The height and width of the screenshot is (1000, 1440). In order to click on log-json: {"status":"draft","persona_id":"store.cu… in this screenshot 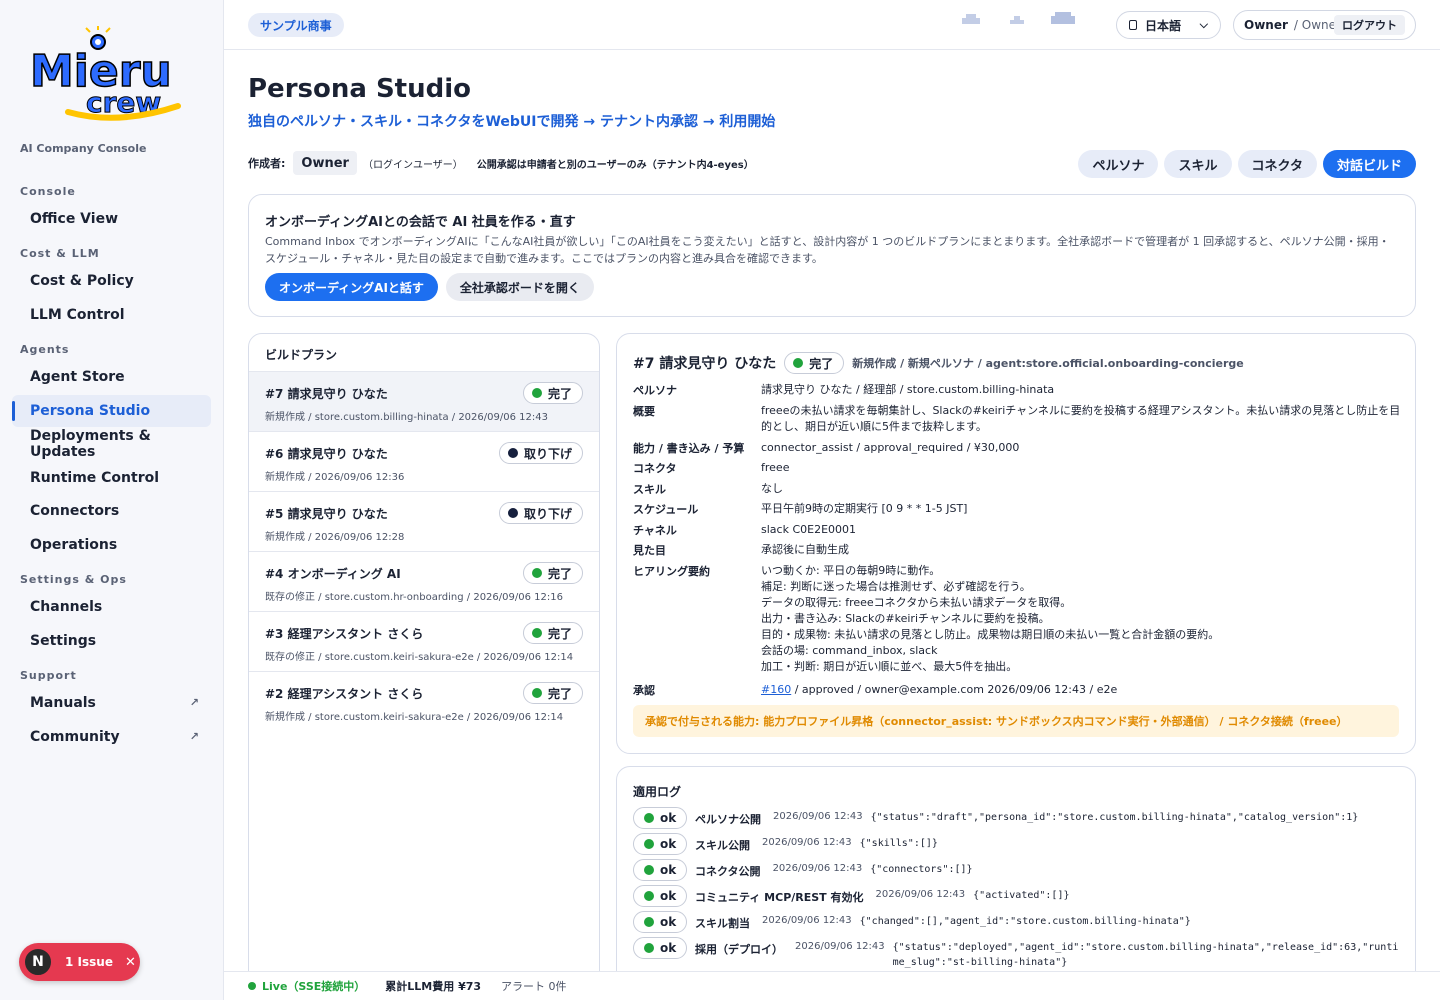, I will do `click(1114, 817)`.